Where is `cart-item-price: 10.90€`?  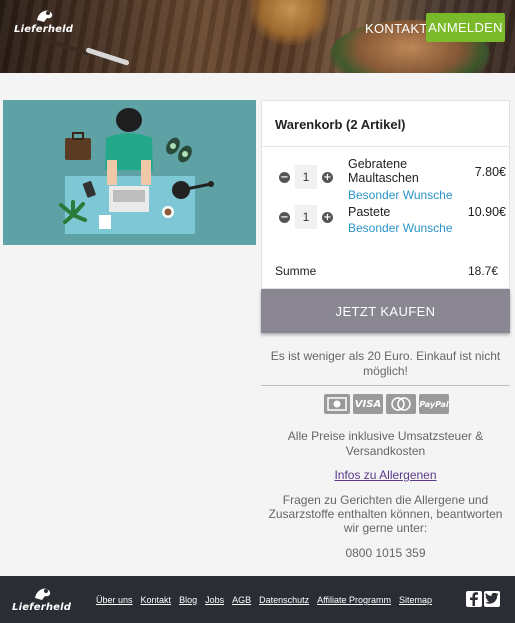 cart-item-price: 10.90€ is located at coordinates (486, 212).